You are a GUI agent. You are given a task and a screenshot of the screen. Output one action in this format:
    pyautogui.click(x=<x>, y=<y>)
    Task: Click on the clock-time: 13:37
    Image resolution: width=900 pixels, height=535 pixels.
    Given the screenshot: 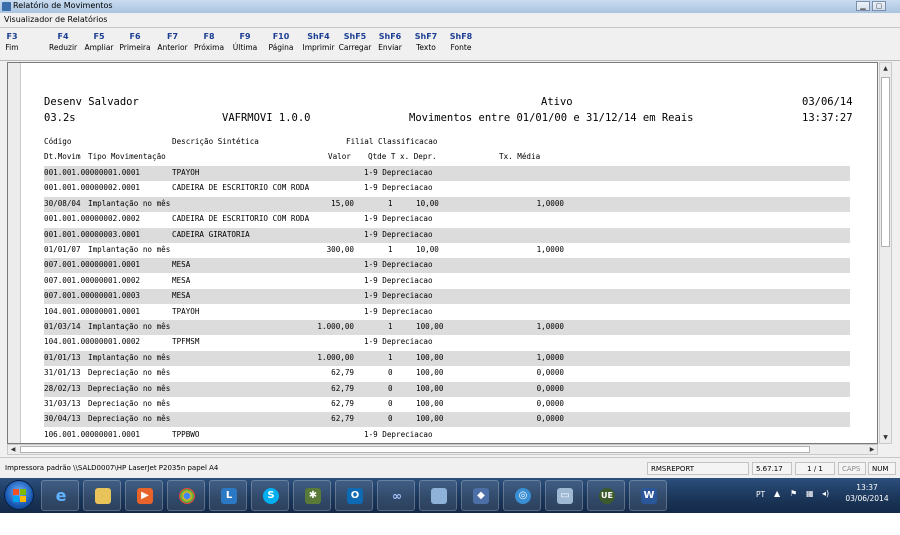 What is the action you would take?
    pyautogui.click(x=867, y=487)
    